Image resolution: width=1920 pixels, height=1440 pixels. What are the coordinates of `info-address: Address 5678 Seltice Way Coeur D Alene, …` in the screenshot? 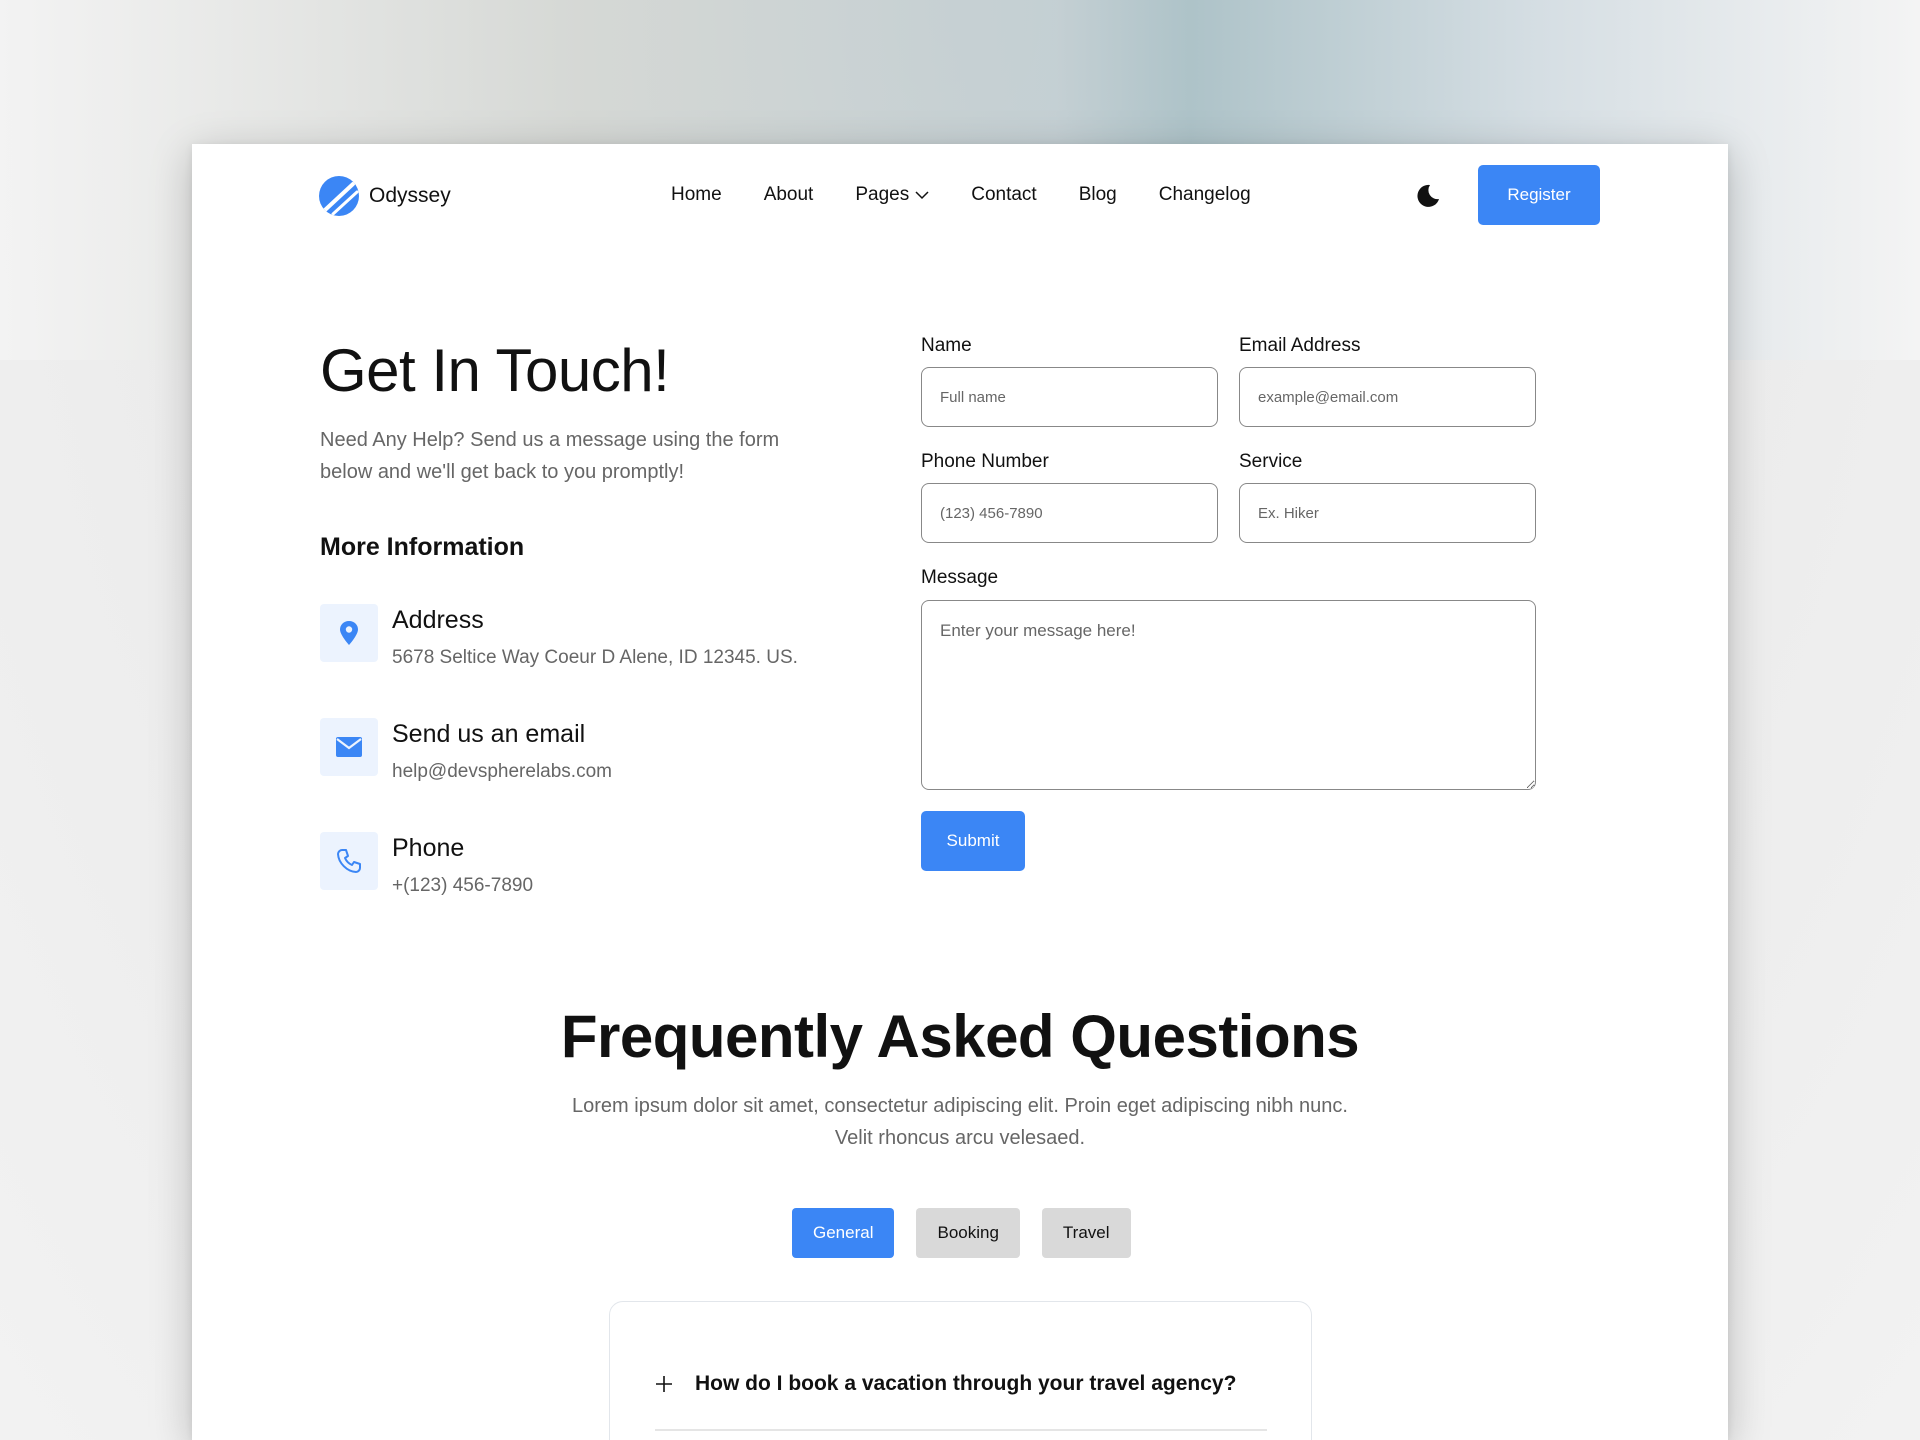 It's located at (559, 636).